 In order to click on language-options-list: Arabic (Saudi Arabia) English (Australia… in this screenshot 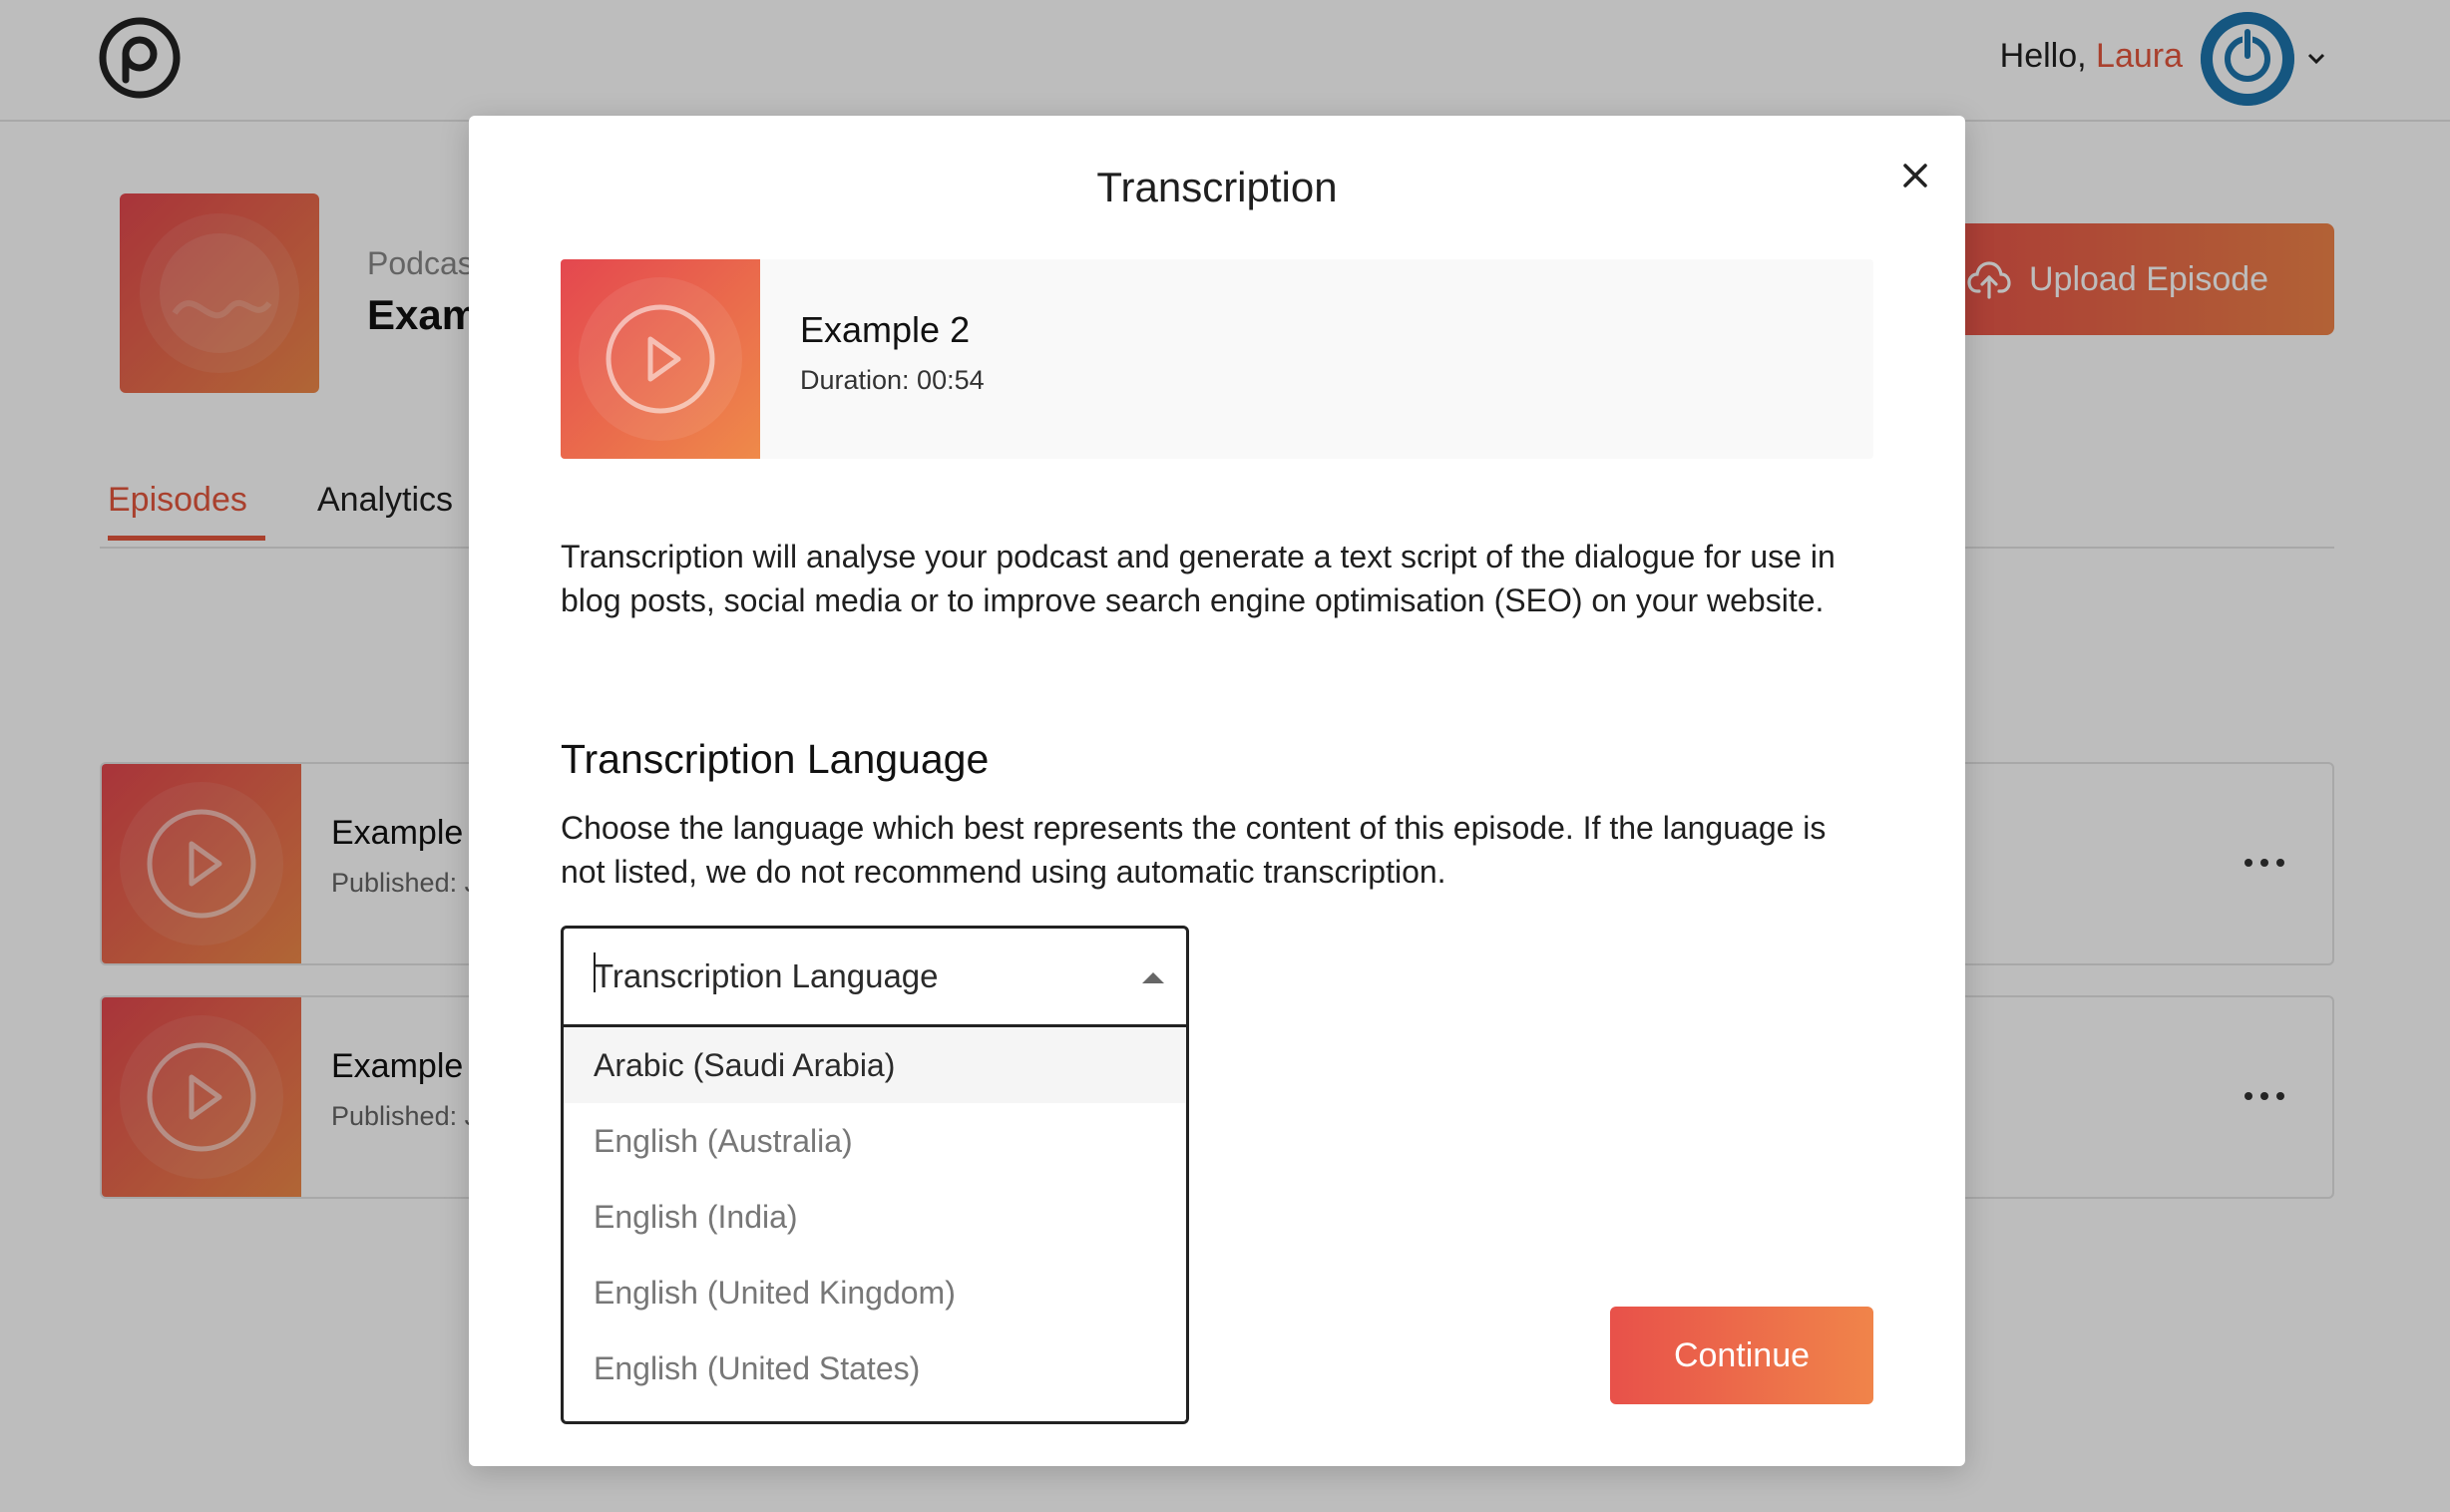, I will do `click(875, 1225)`.